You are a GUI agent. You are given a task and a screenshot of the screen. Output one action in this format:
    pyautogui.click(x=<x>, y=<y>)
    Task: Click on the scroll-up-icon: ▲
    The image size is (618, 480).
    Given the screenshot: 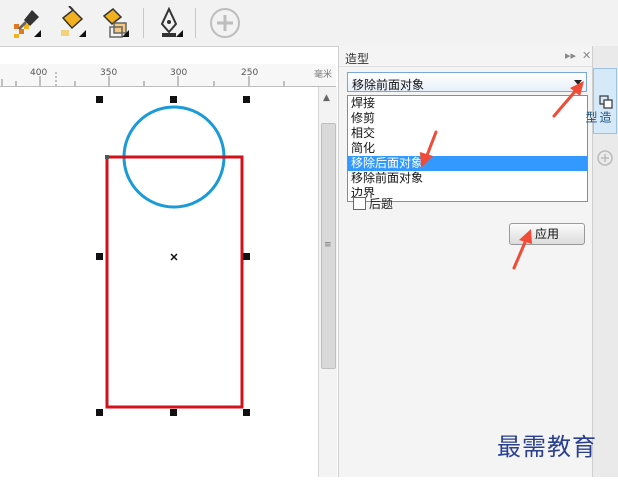 What is the action you would take?
    pyautogui.click(x=326, y=98)
    